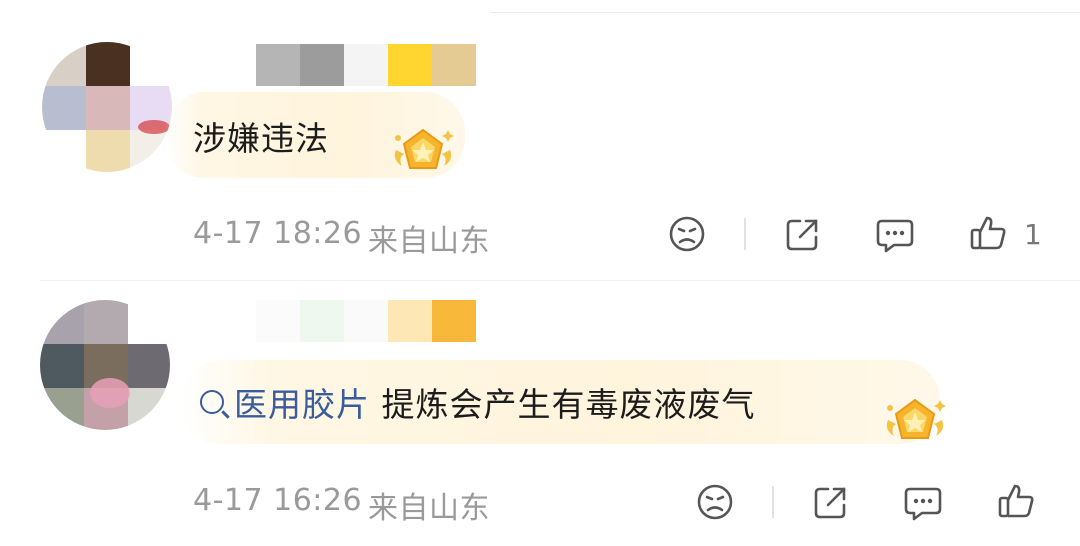 The image size is (1080, 546). I want to click on like-count: 1, so click(1033, 234).